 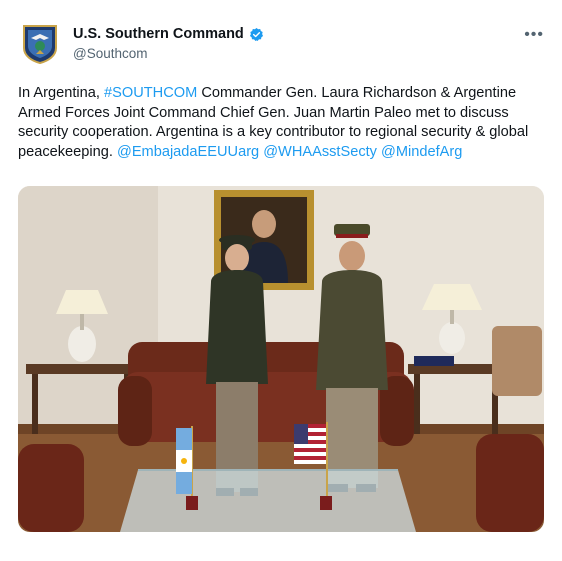 I want to click on name-row: U.S. Southern Command, so click(x=168, y=34).